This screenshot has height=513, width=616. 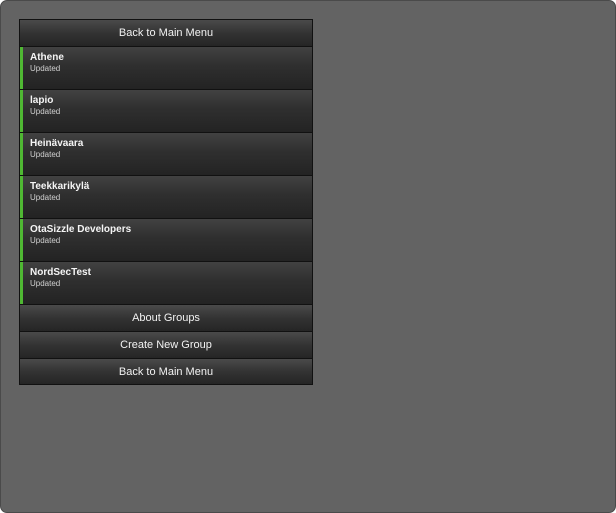 I want to click on group-item-lapio: lapio Updated, so click(x=166, y=110).